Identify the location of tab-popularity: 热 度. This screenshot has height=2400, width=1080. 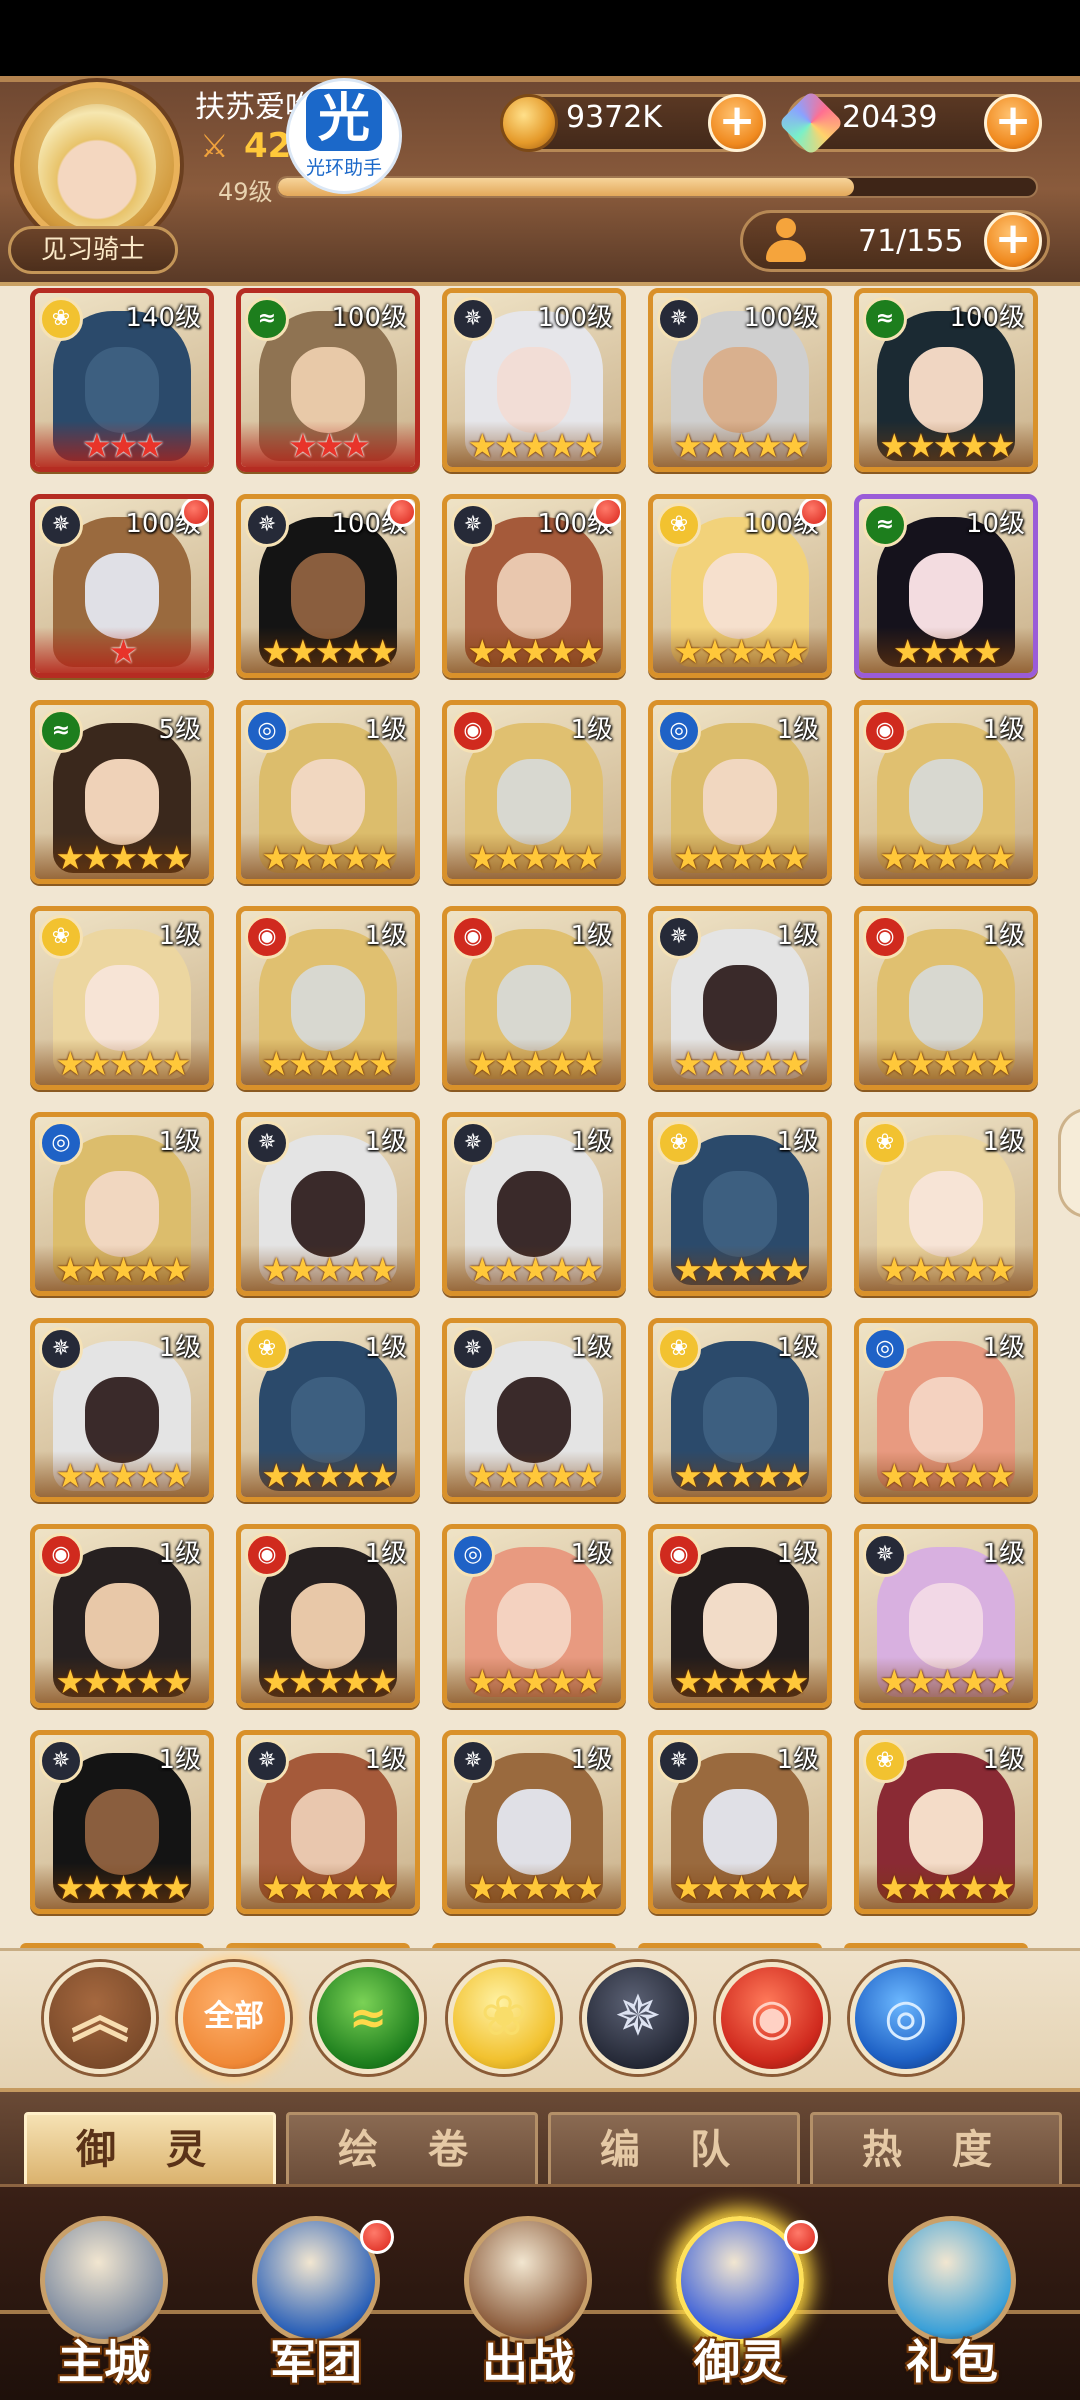
(936, 2151).